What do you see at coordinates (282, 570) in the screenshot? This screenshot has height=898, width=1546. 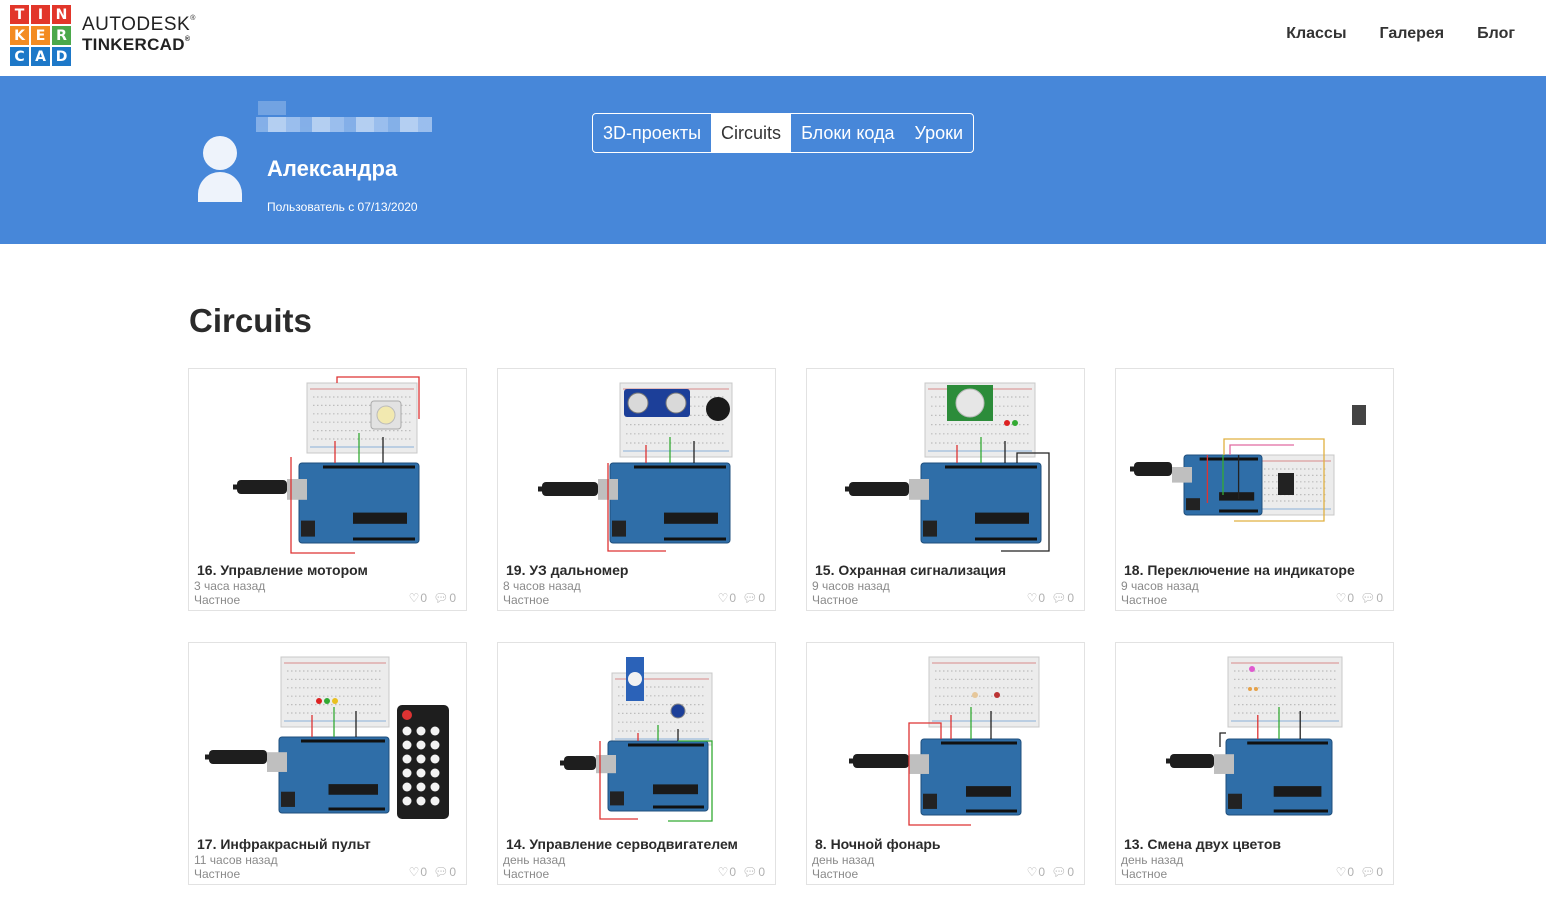 I see `card-title: 16. Управление мотором` at bounding box center [282, 570].